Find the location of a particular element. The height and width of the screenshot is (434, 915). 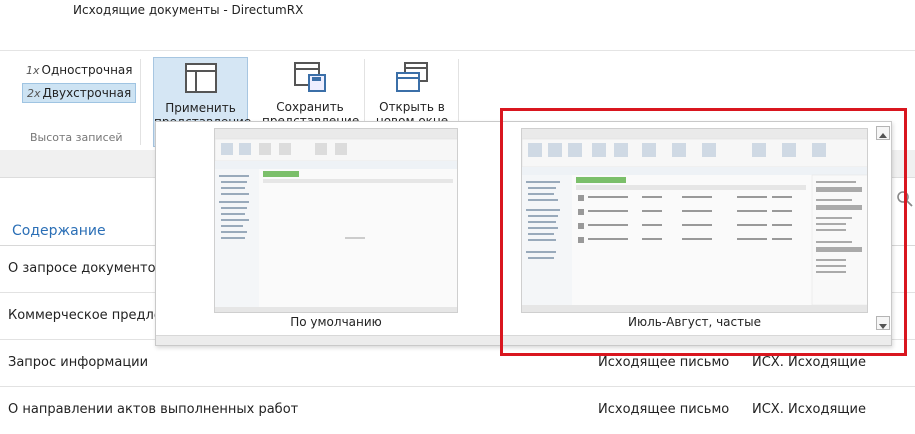

row-content: Запрос информации is located at coordinates (78, 362).